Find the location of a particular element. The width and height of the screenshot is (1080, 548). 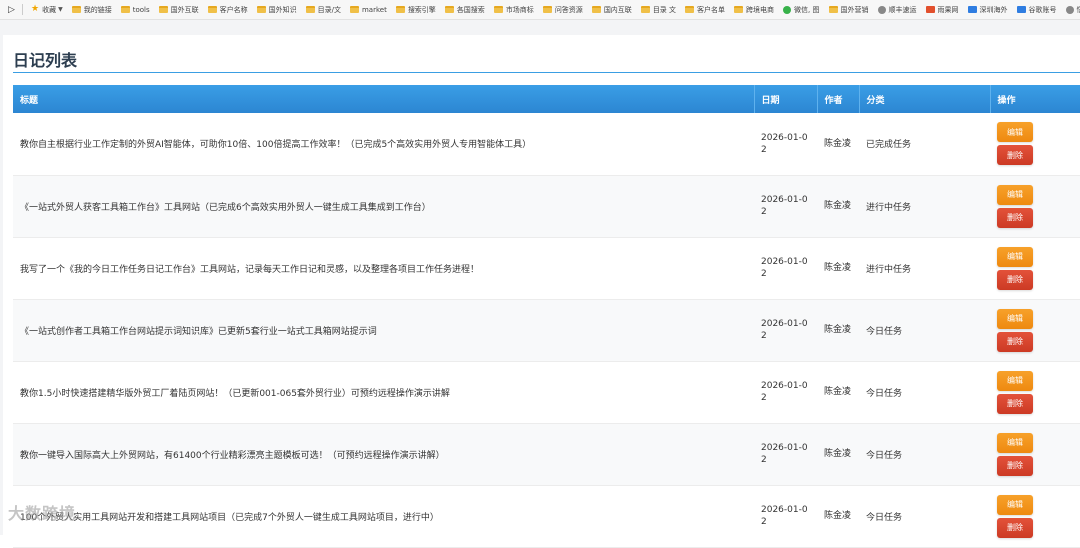

bookmark-item: 目录/文 is located at coordinates (323, 10).